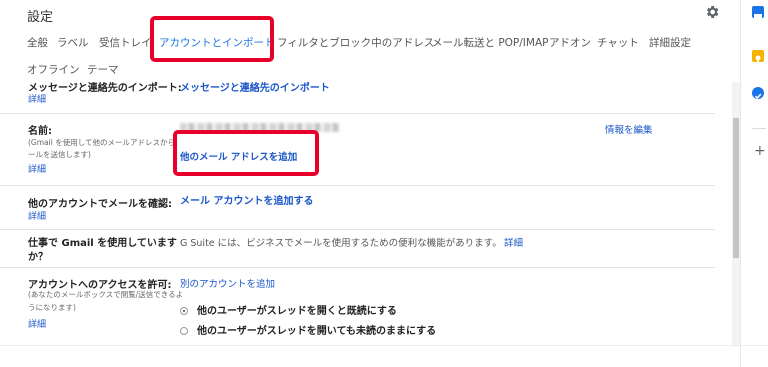 The width and height of the screenshot is (768, 367). Describe the element at coordinates (760, 151) in the screenshot. I see `add-icon: +` at that location.